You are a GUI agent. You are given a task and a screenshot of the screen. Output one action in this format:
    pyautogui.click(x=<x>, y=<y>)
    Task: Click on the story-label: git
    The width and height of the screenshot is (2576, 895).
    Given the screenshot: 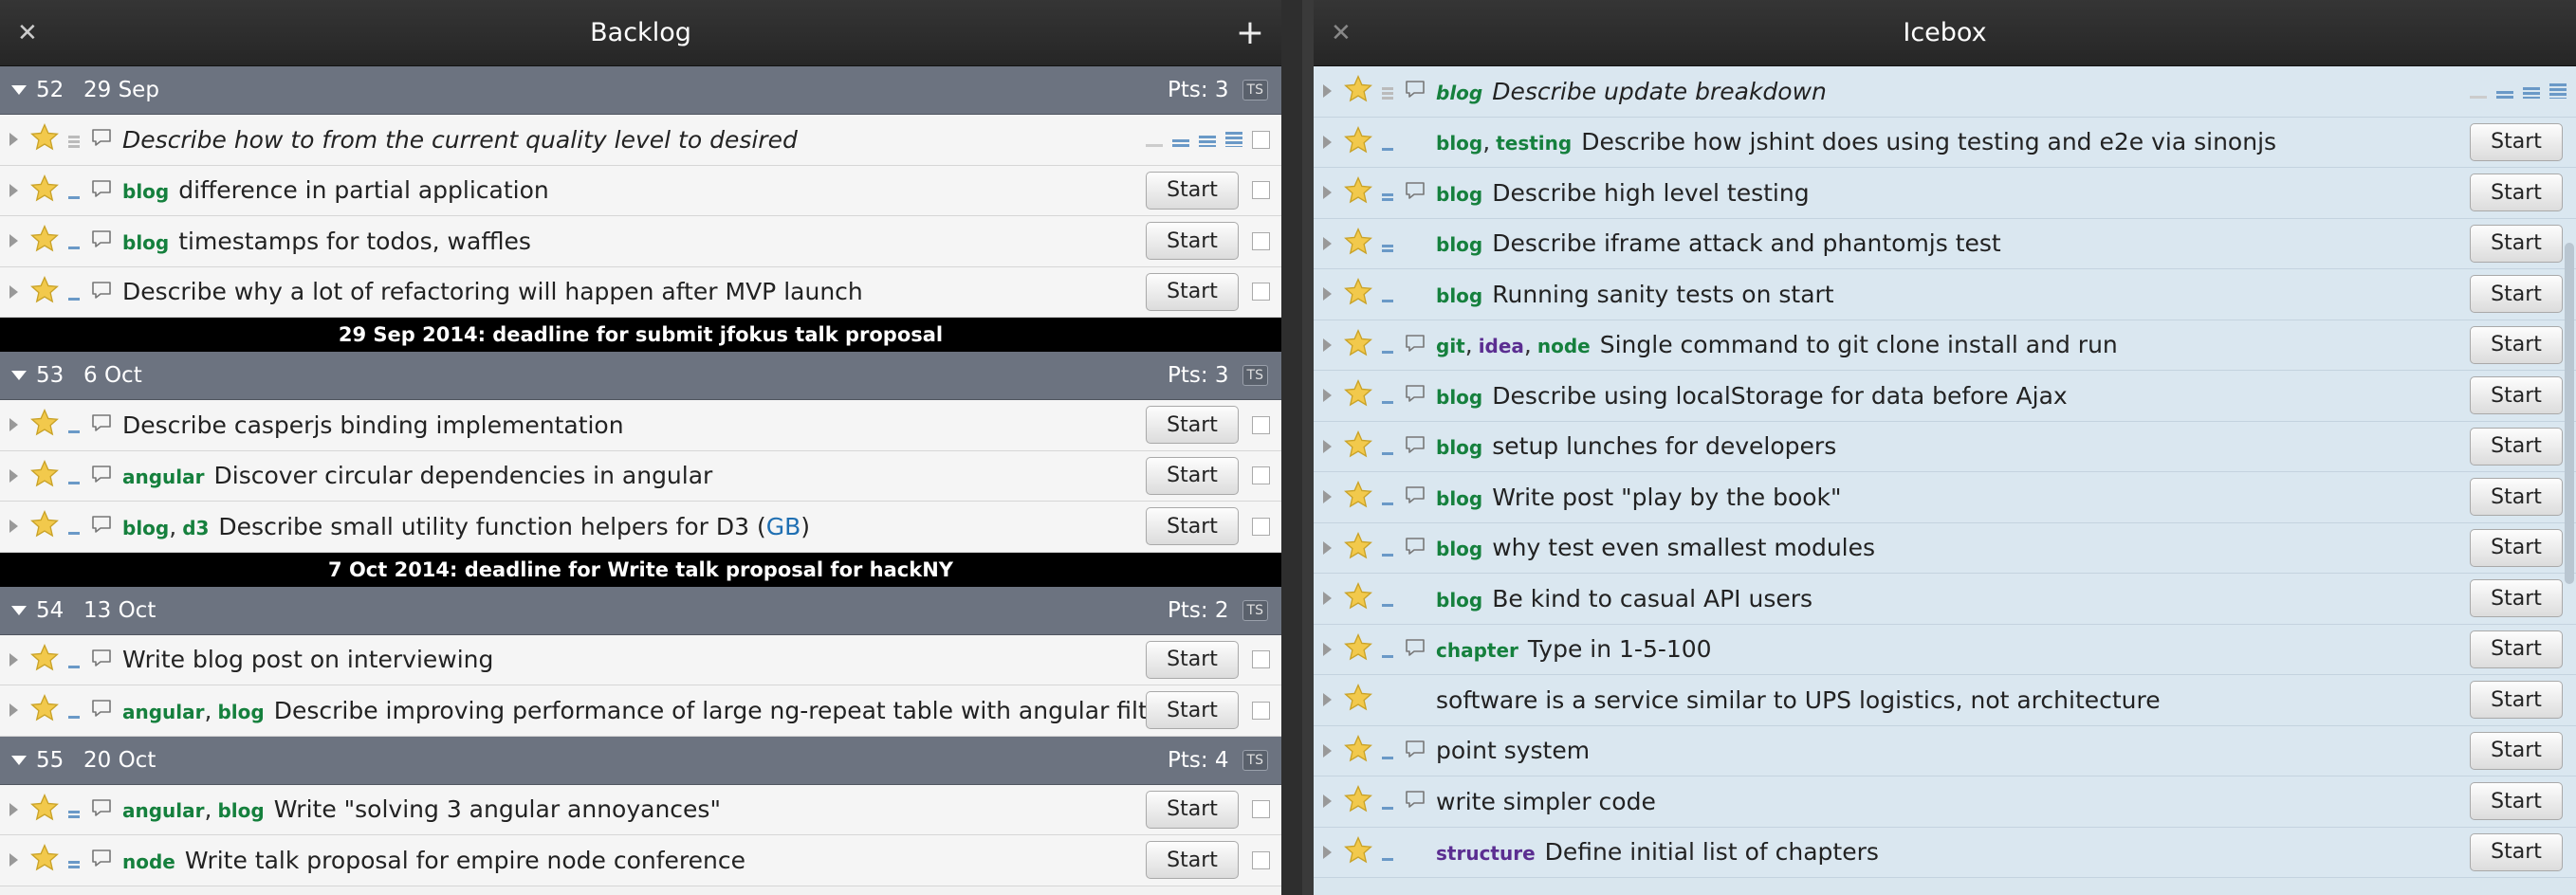 What is the action you would take?
    pyautogui.click(x=1450, y=346)
    